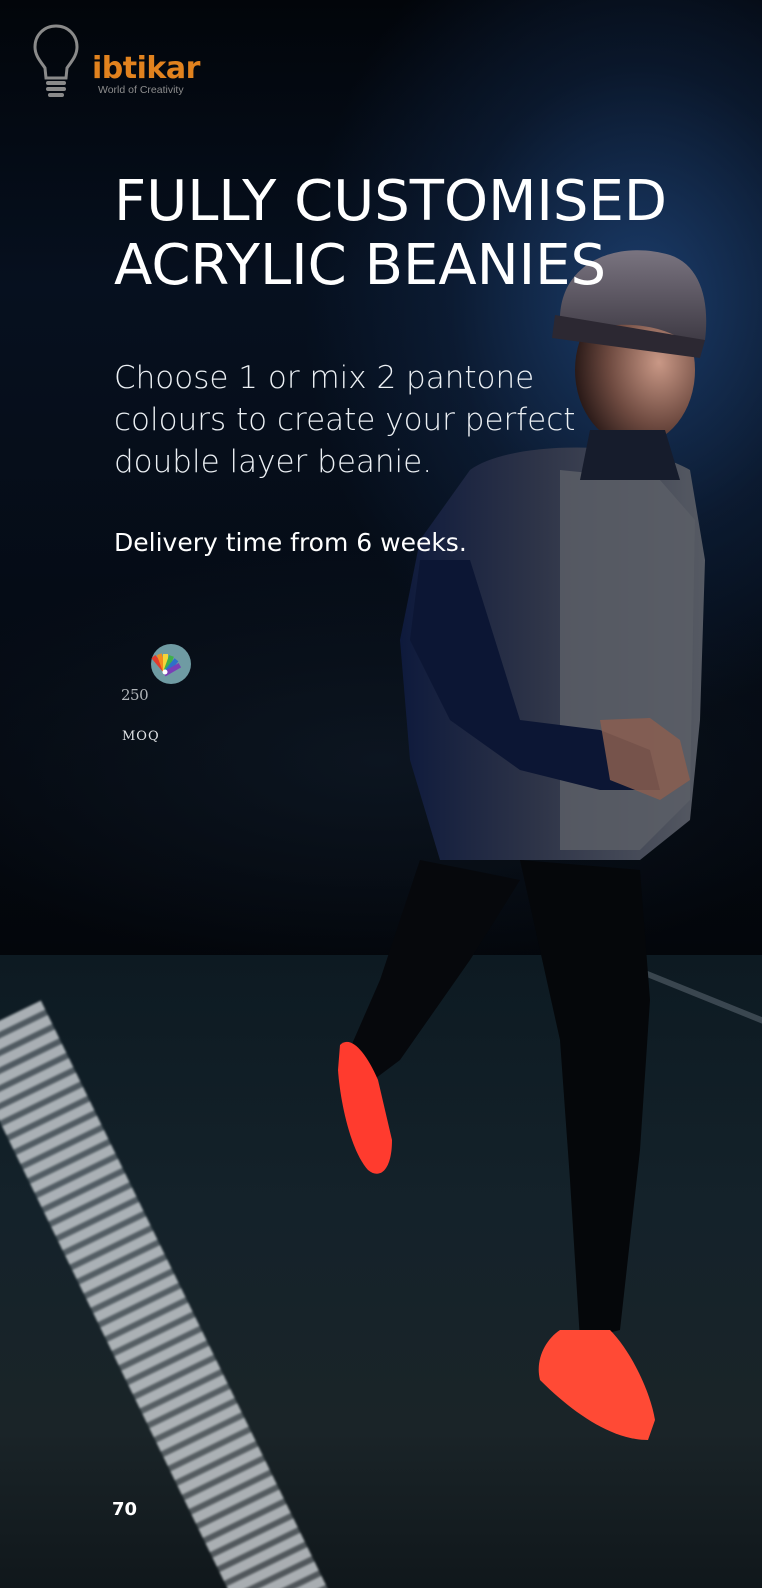 This screenshot has height=1588, width=762. Describe the element at coordinates (141, 736) in the screenshot. I see `moq-label: MOQ` at that location.